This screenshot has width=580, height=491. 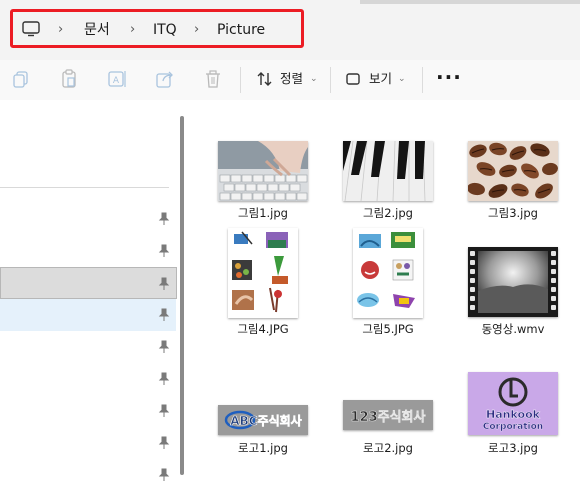 I want to click on sort-icon, so click(x=265, y=79).